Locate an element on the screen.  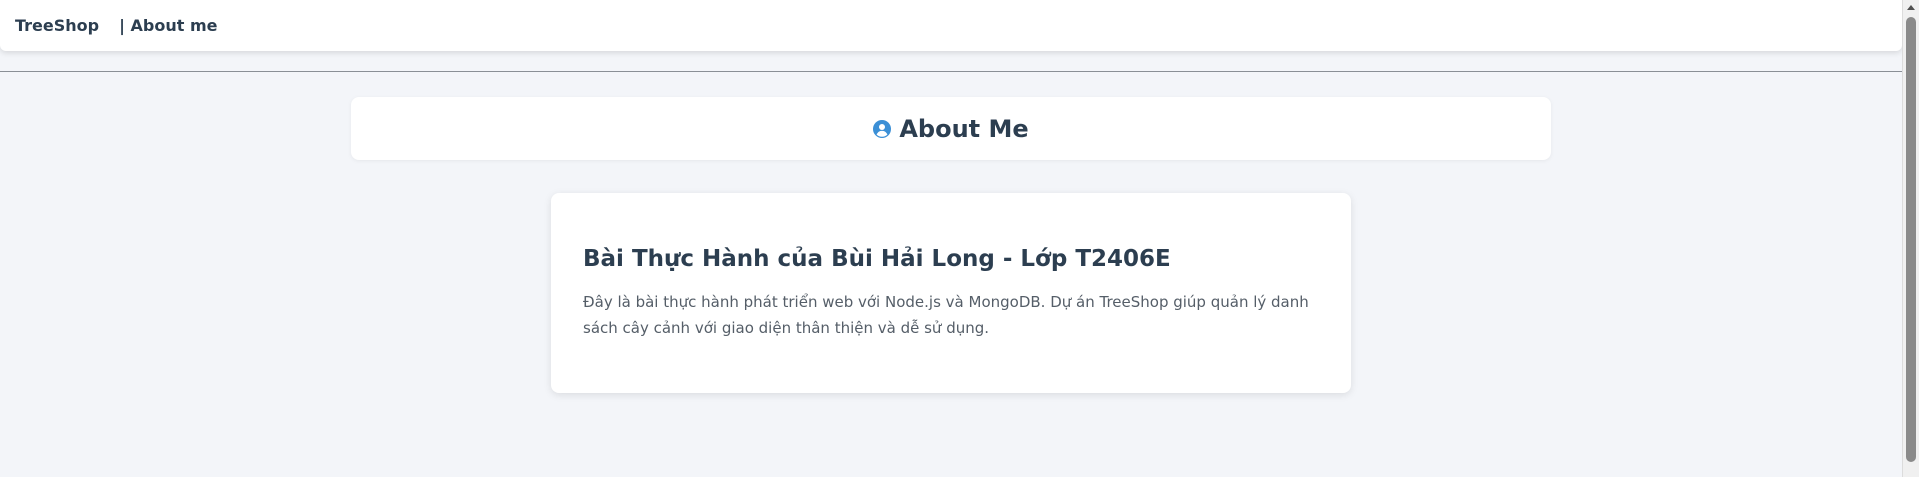
page-title-card: About Me is located at coordinates (951, 128).